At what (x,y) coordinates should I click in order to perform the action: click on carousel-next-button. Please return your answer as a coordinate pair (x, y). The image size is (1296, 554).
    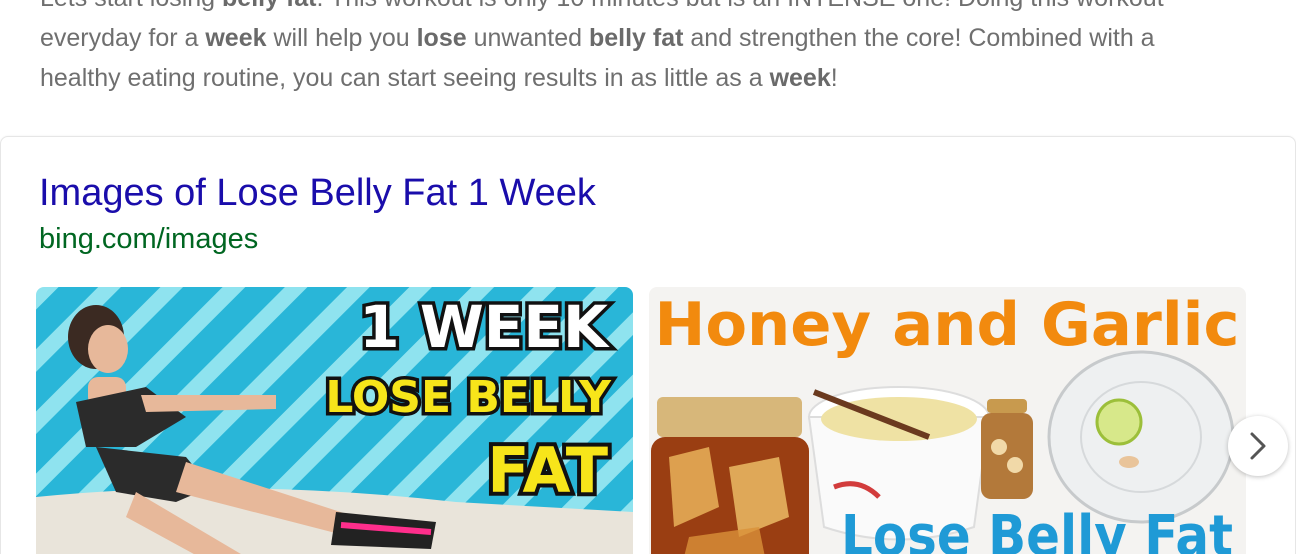
    Looking at the image, I should click on (1258, 446).